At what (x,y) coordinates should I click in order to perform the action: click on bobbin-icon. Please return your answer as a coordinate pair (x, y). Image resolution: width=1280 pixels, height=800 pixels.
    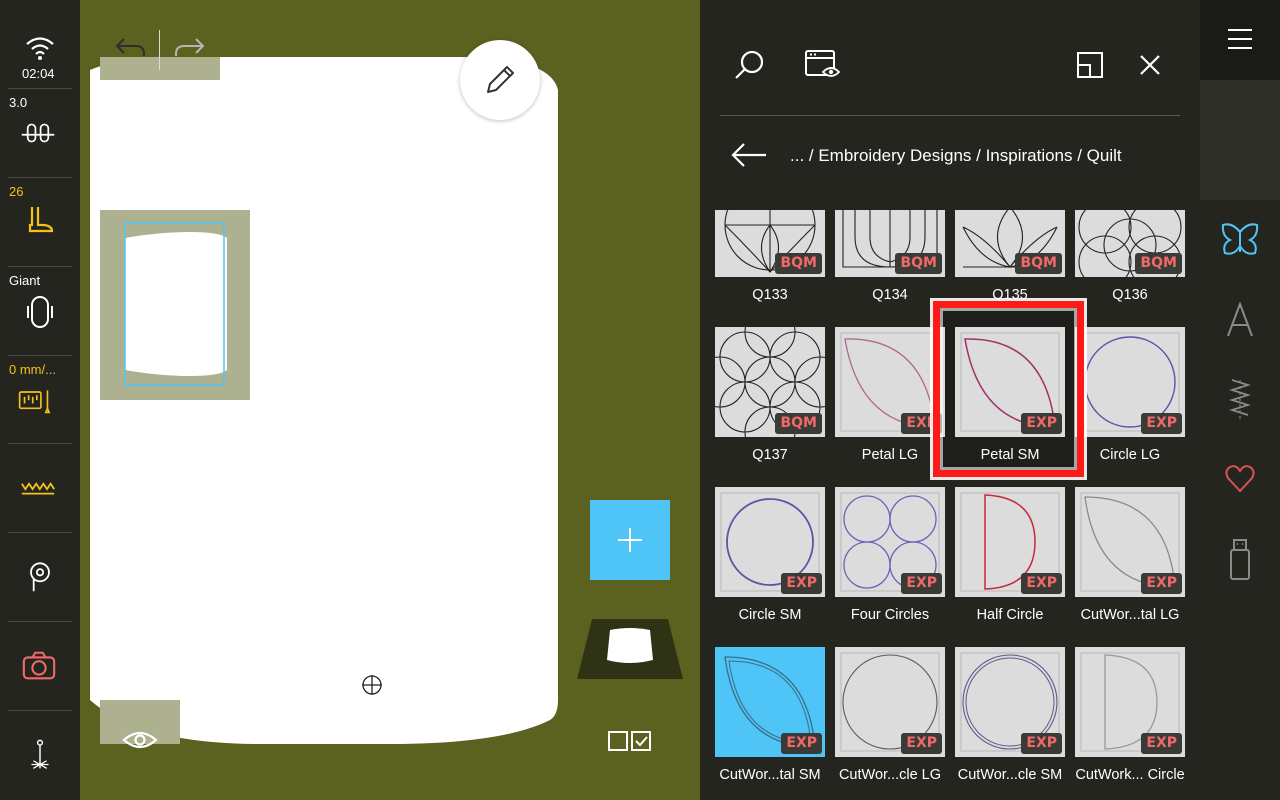
    Looking at the image, I should click on (40, 575).